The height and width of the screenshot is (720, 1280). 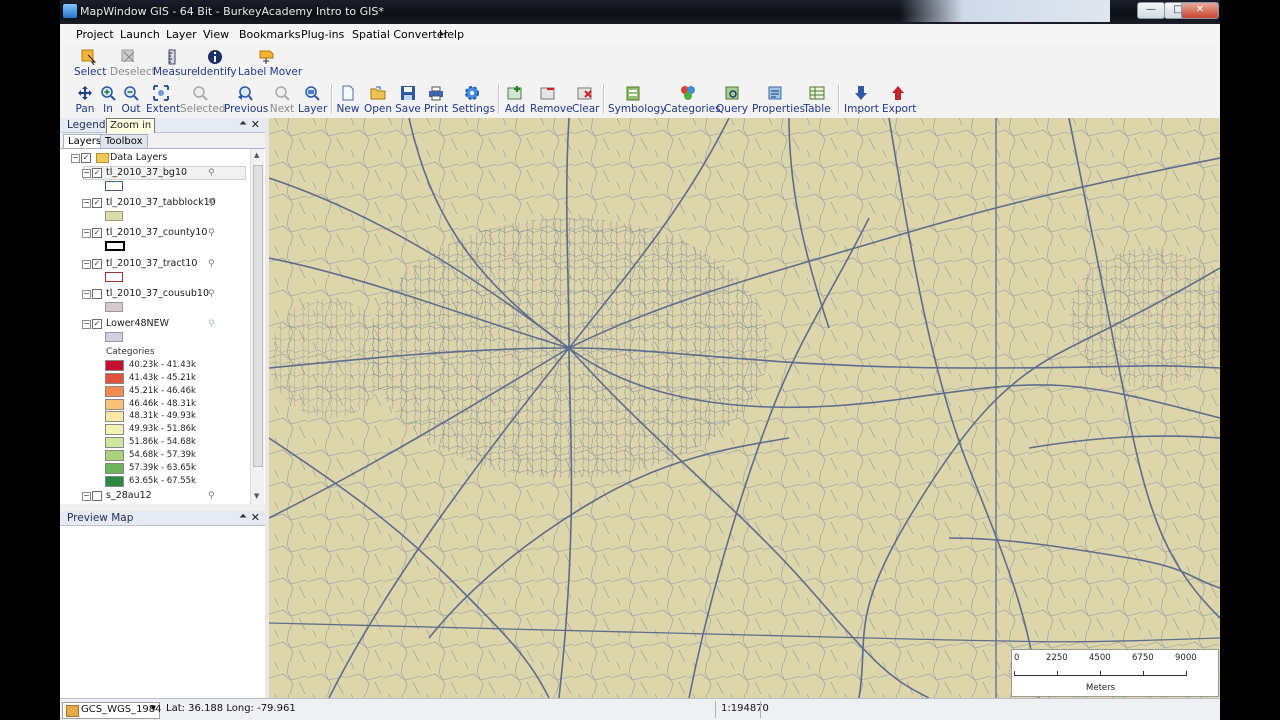 What do you see at coordinates (162, 416) in the screenshot?
I see `category-label: 48.31k - 49.93k` at bounding box center [162, 416].